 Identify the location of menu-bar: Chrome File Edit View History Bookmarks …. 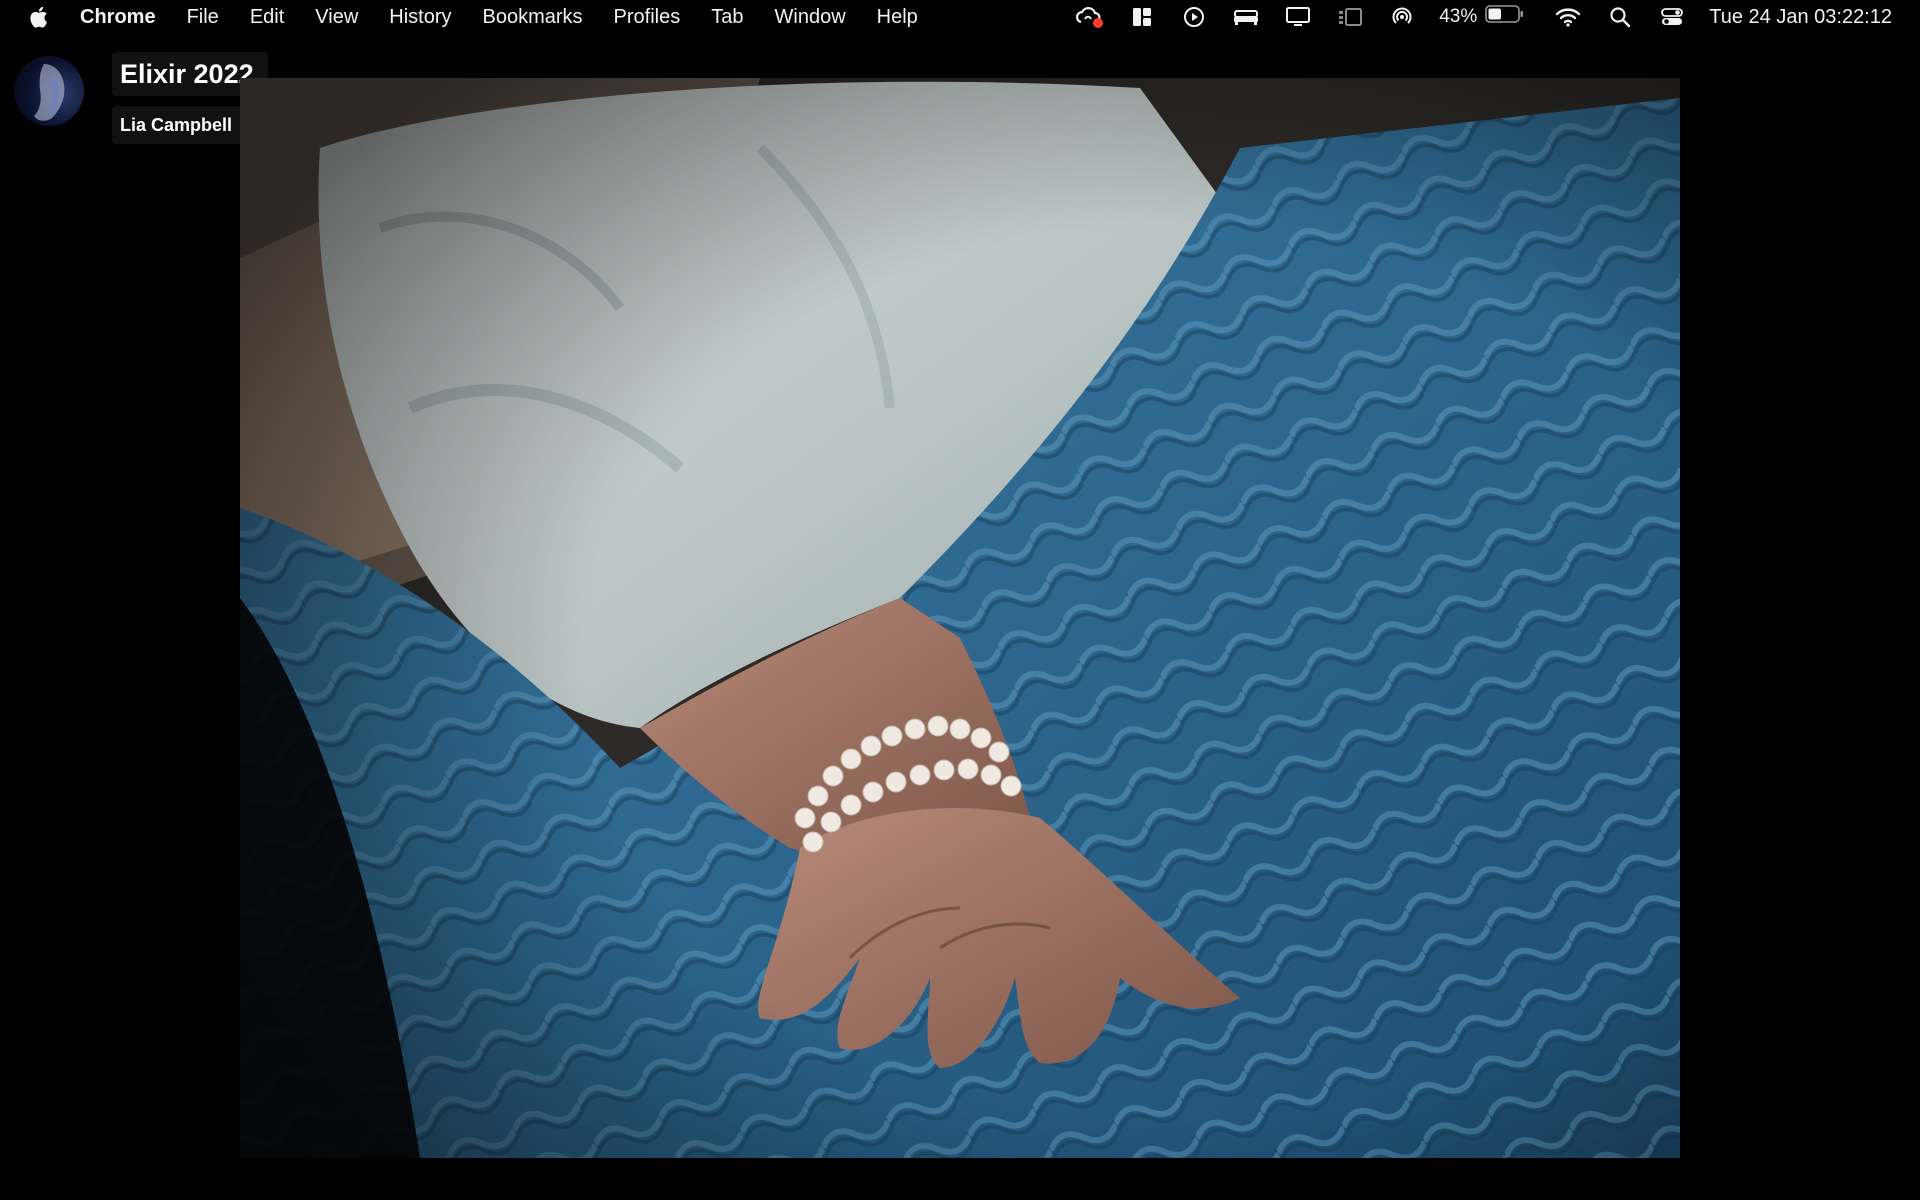
(960, 17).